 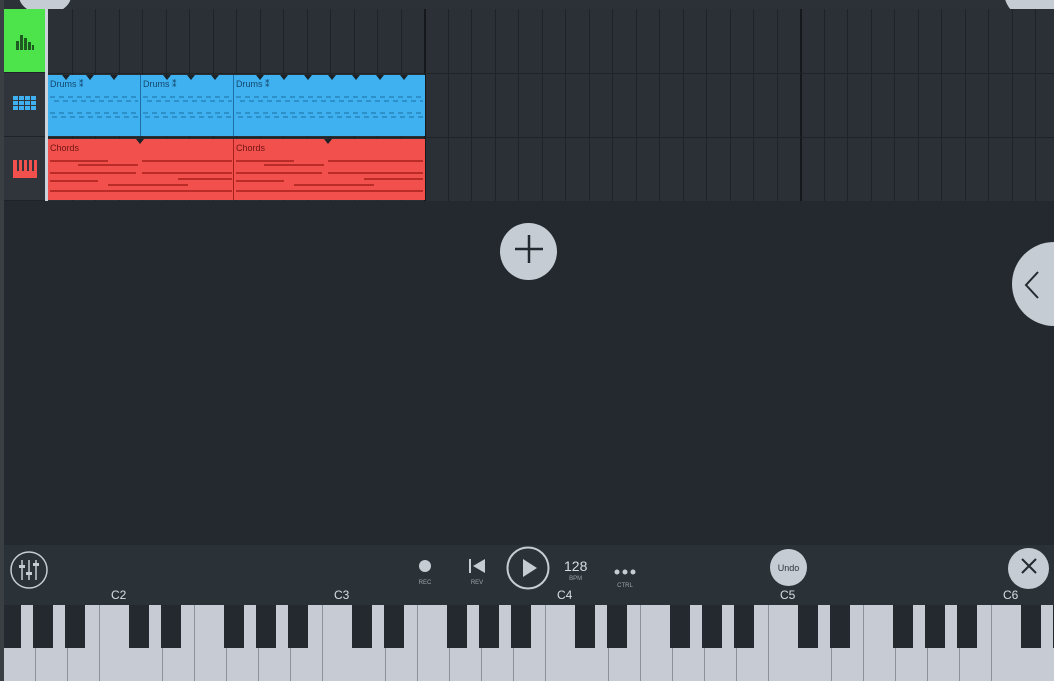 I want to click on undo-button: Undo, so click(x=788, y=567).